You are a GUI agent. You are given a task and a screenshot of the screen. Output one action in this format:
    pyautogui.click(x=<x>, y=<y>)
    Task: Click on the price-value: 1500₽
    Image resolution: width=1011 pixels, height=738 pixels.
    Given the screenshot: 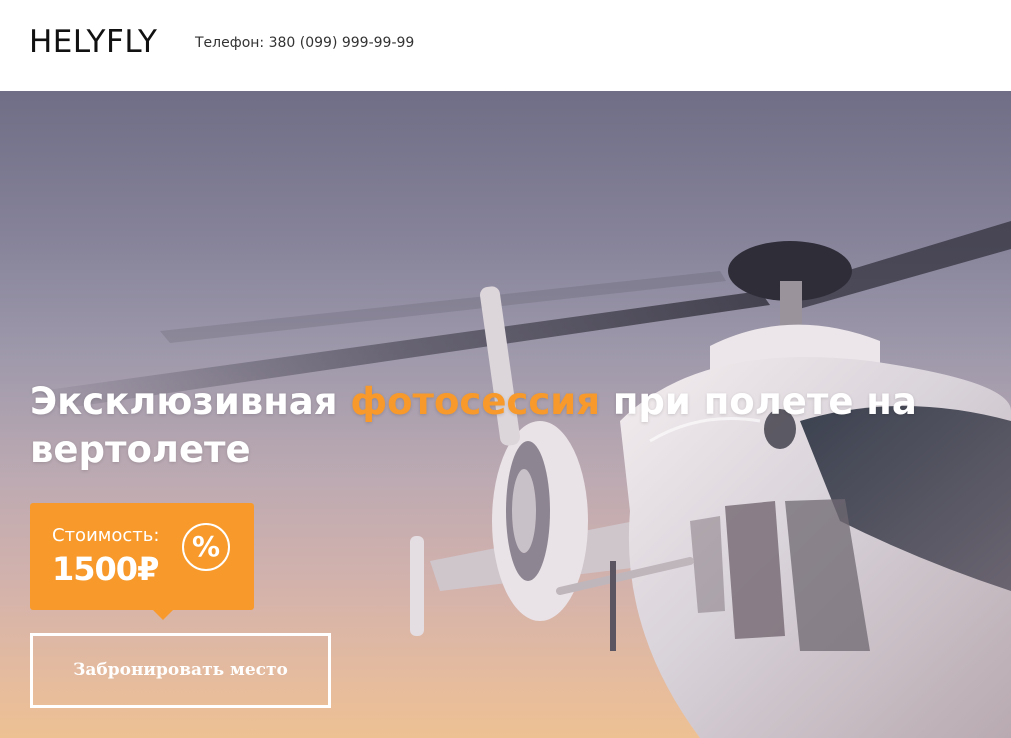 What is the action you would take?
    pyautogui.click(x=105, y=569)
    